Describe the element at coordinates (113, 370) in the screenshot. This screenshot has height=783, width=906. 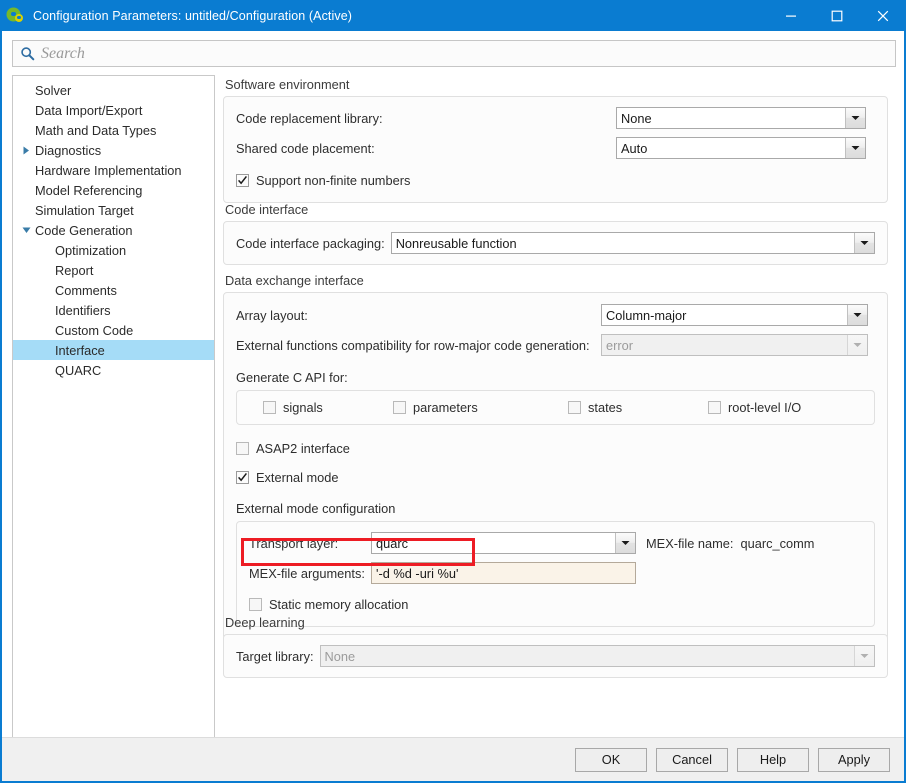
I see `tree-item-quarc: QUARC` at that location.